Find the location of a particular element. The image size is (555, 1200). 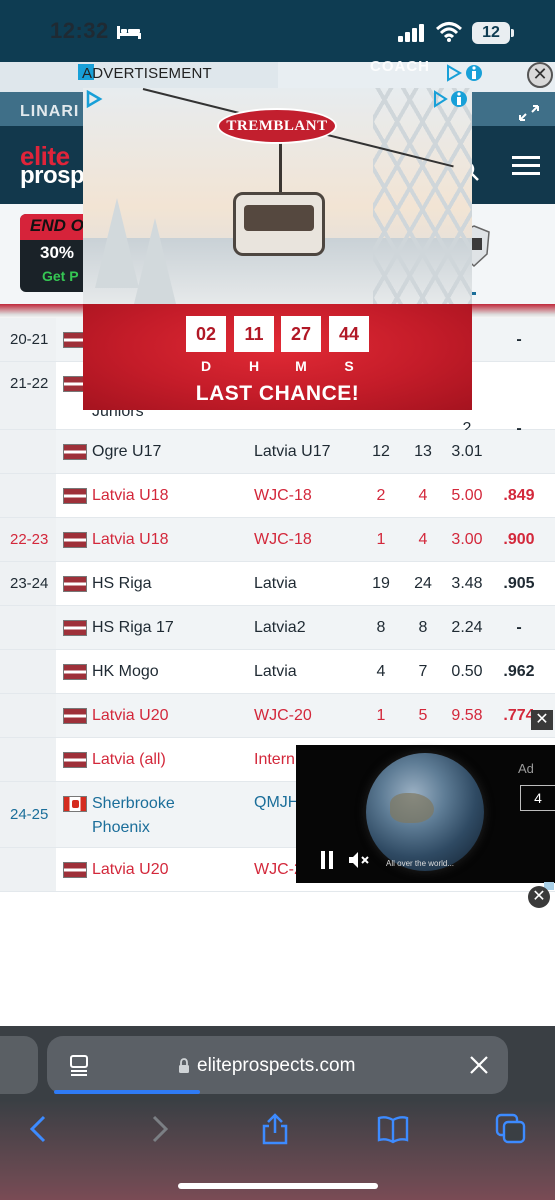

home-indicator is located at coordinates (278, 1186).